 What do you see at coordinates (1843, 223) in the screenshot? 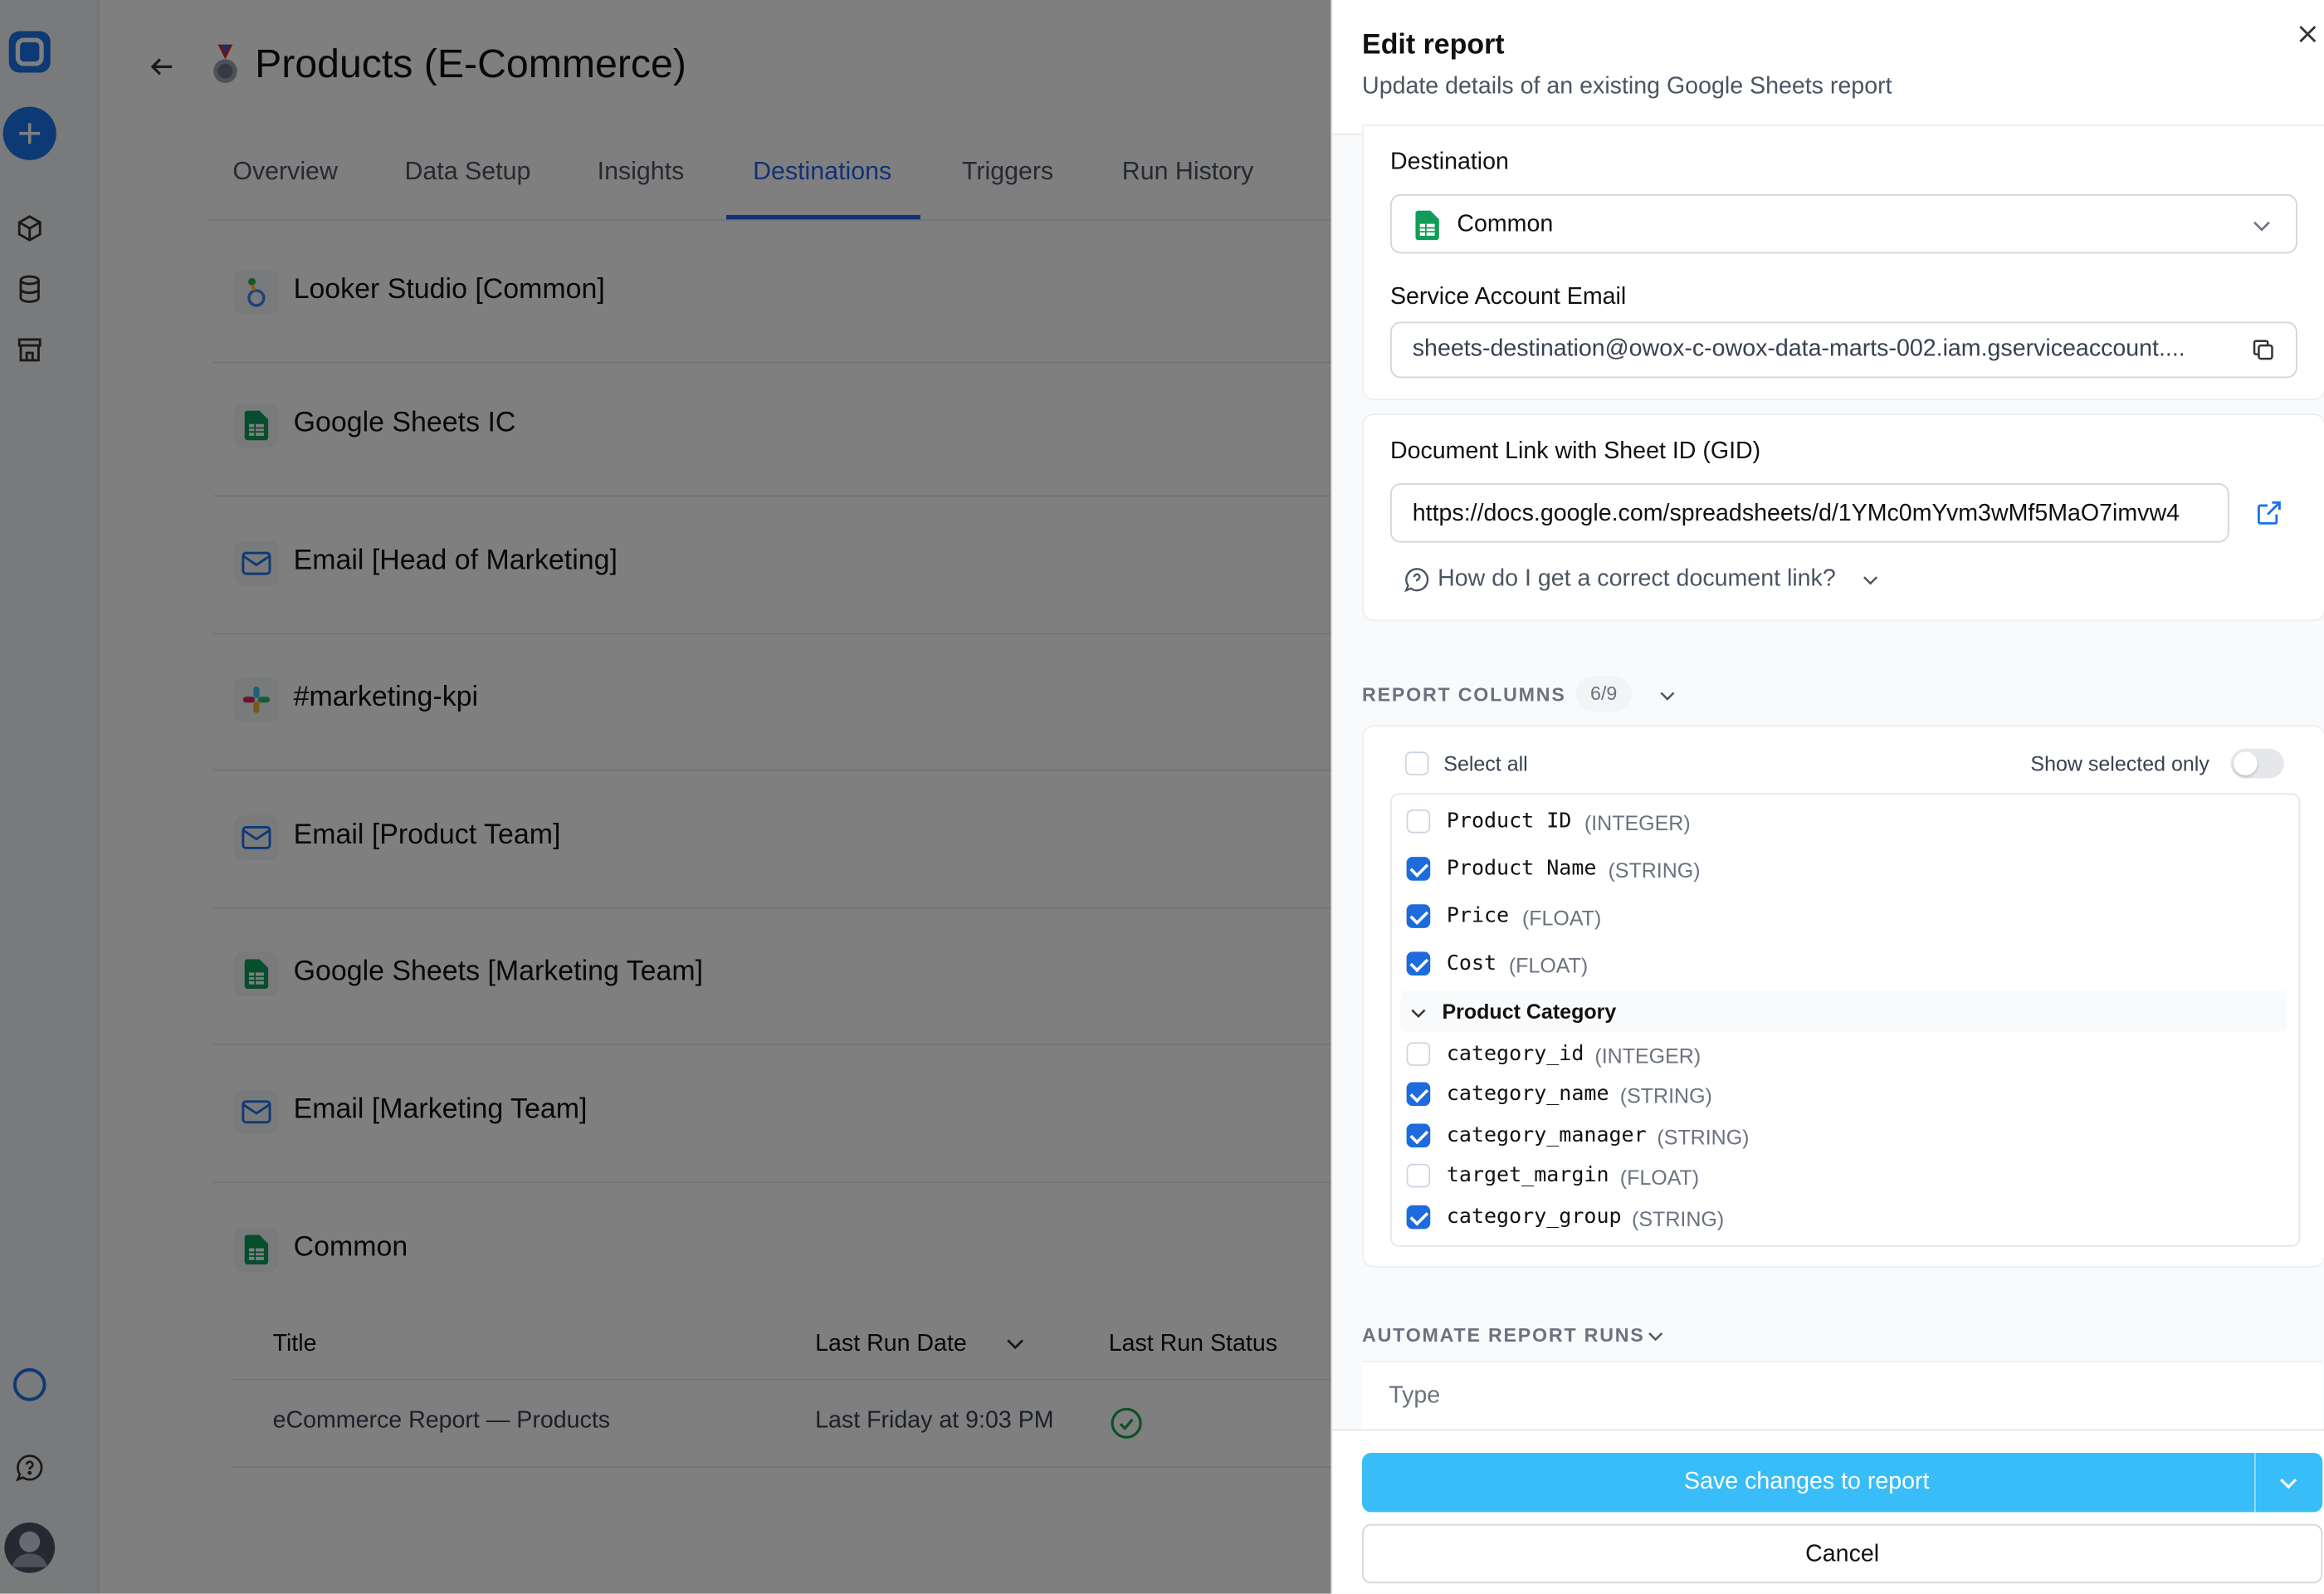
I see `destination-select: Common` at bounding box center [1843, 223].